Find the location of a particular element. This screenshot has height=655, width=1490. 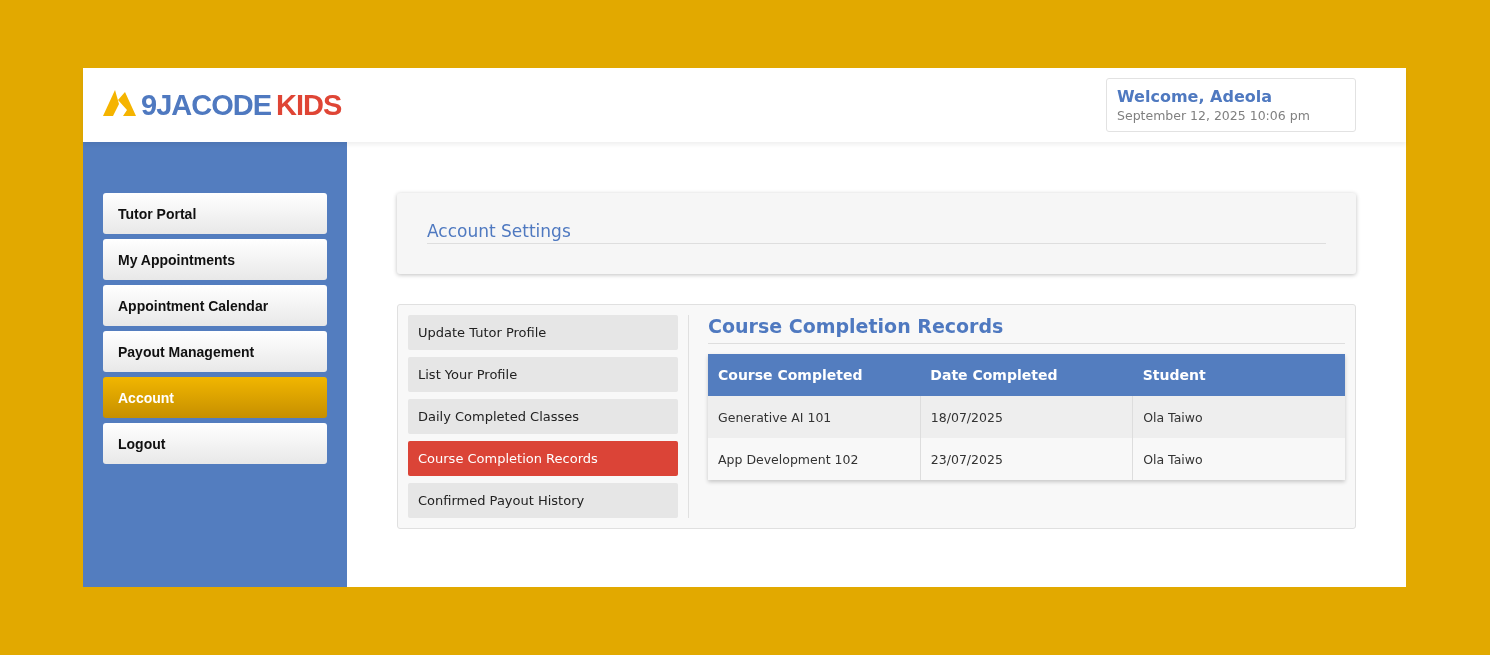

sidebar-item: My Appointments is located at coordinates (215, 259).